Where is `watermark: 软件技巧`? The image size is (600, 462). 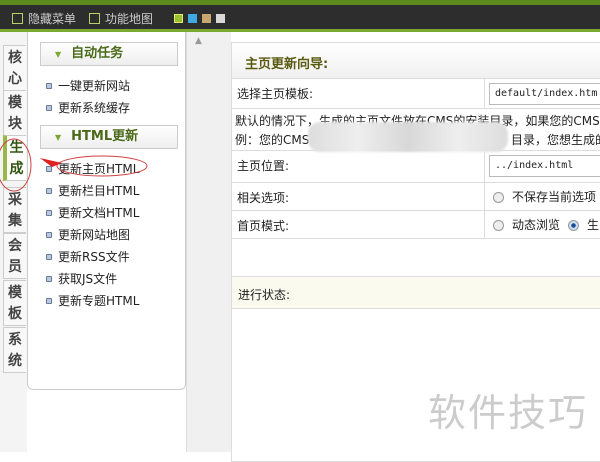 watermark: 软件技巧 is located at coordinates (508, 413).